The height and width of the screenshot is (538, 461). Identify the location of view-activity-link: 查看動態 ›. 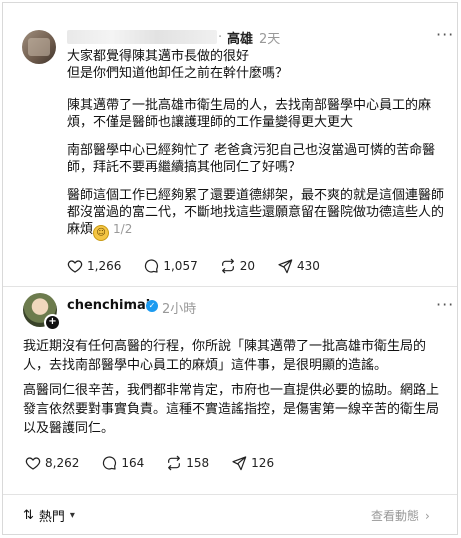
(400, 515).